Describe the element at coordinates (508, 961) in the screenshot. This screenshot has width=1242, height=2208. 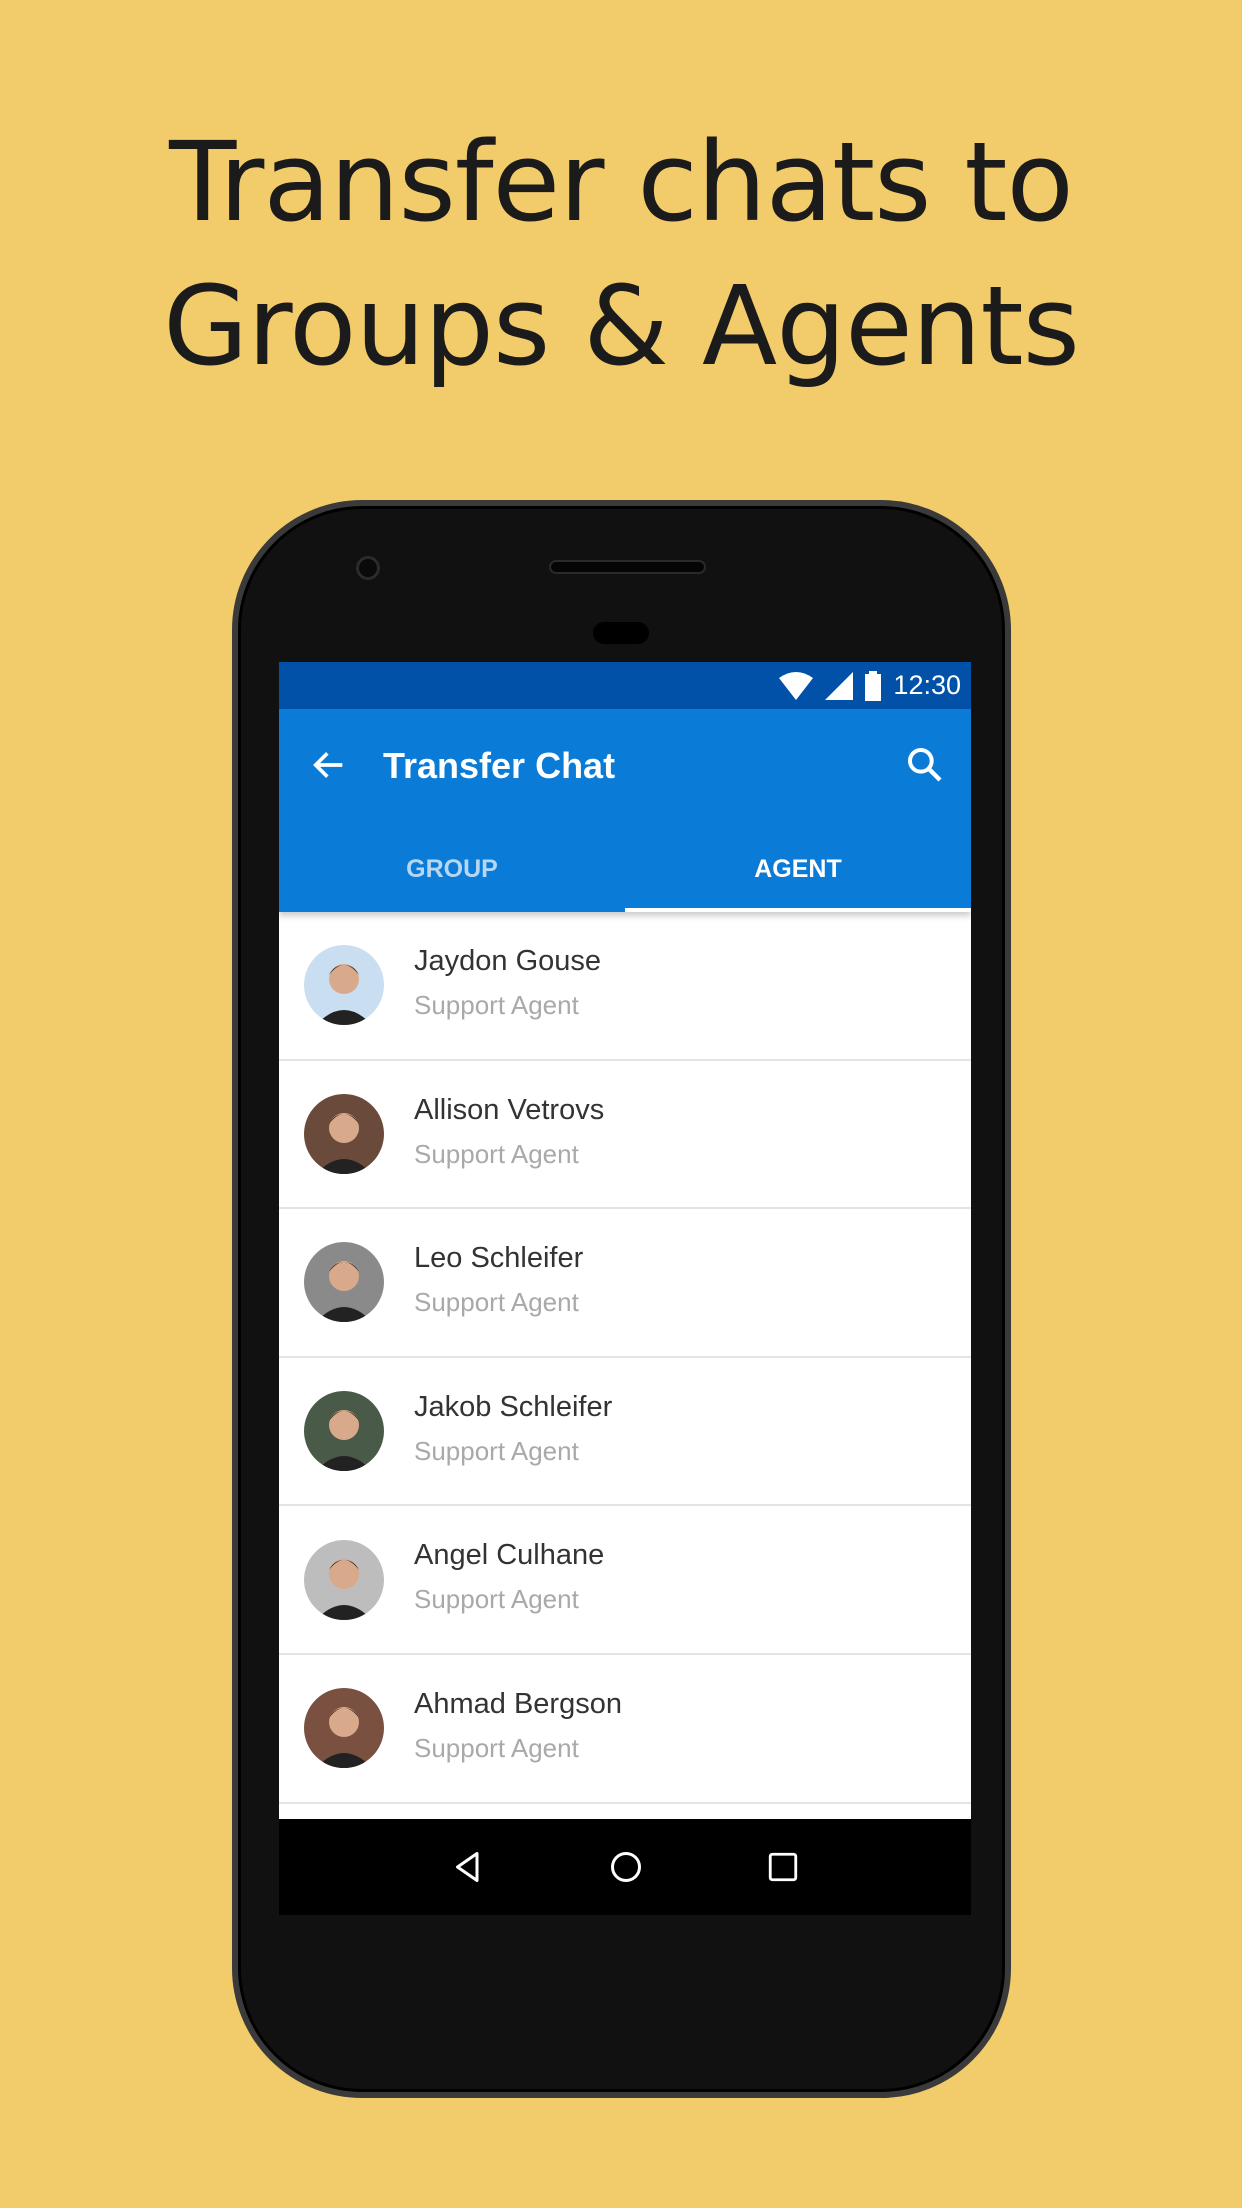
I see `agent-name: Jaydon Gouse` at that location.